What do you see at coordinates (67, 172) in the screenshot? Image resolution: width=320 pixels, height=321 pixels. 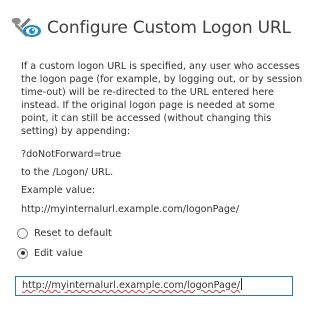 I see `logon-url-note: to the /Logon/ URL.` at bounding box center [67, 172].